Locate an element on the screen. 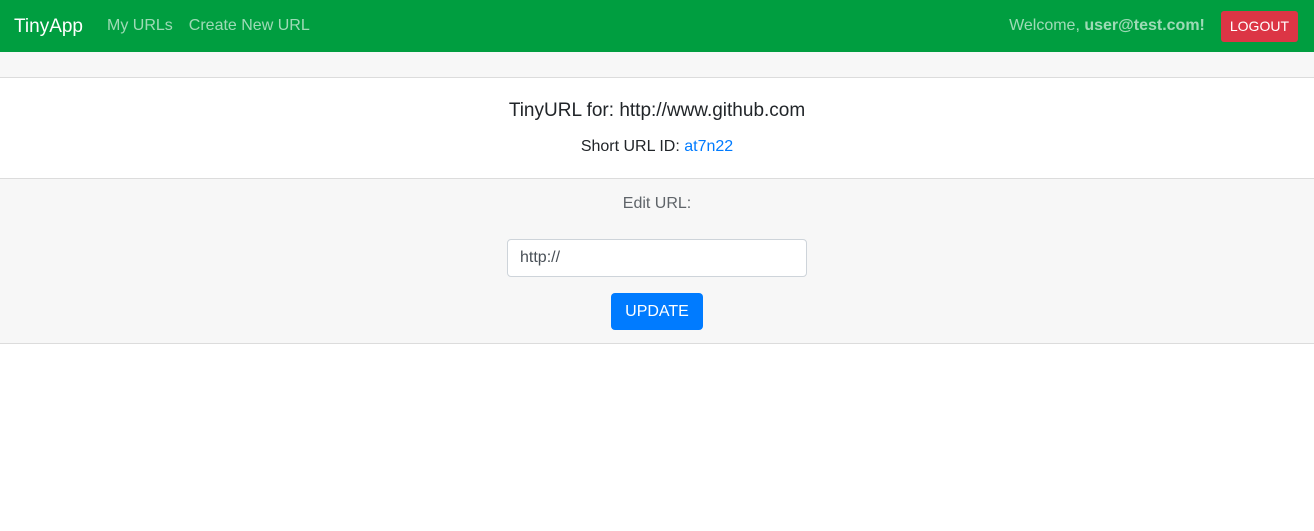 The height and width of the screenshot is (531, 1314). brand-link: TinyApp is located at coordinates (48, 26).